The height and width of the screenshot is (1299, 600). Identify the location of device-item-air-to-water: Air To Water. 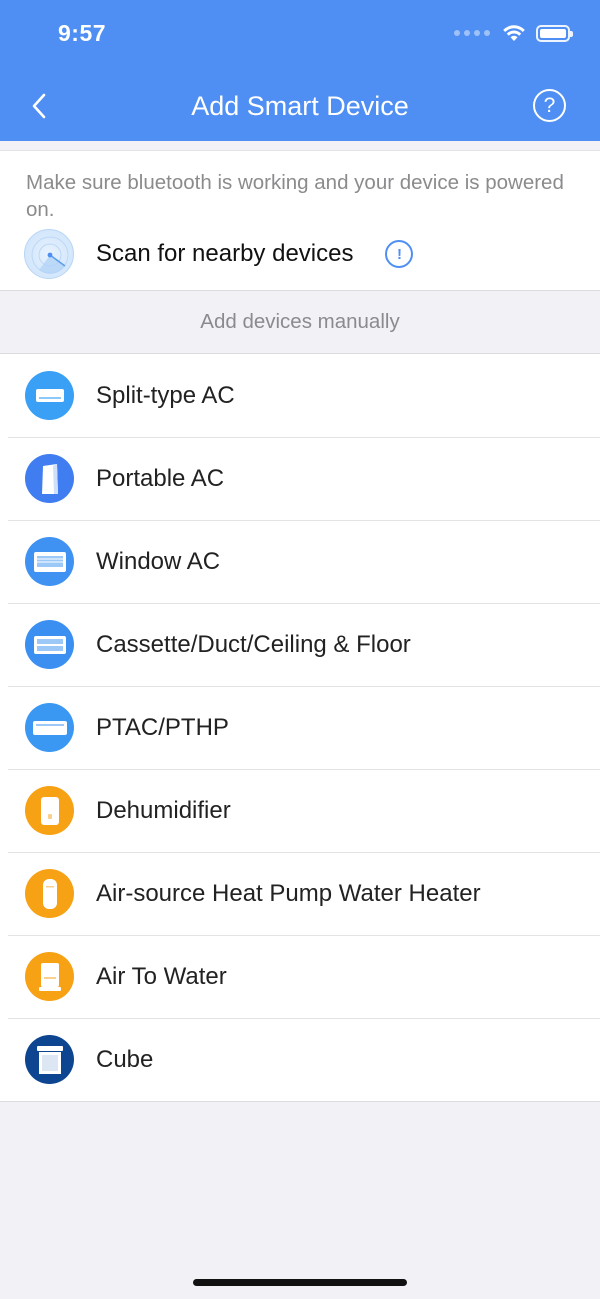
(300, 976).